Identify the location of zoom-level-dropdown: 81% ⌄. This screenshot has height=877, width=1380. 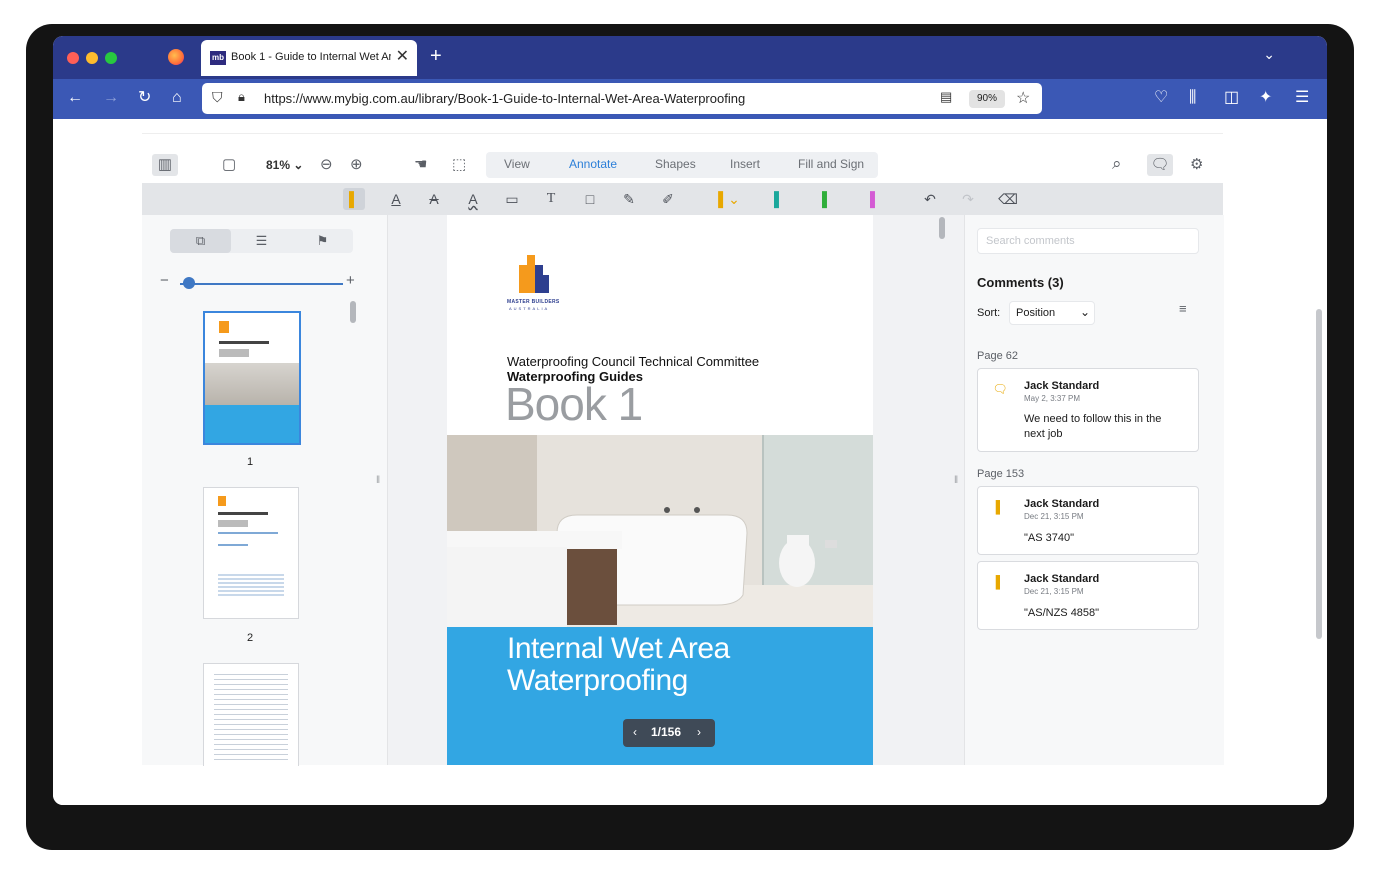
(284, 165).